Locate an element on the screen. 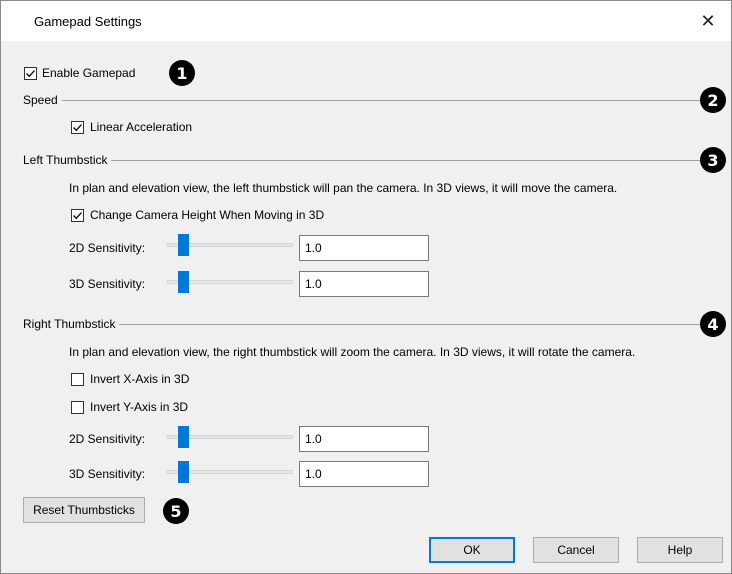  reset-thumbsticks-button: Reset Thumbsticks is located at coordinates (84, 510).